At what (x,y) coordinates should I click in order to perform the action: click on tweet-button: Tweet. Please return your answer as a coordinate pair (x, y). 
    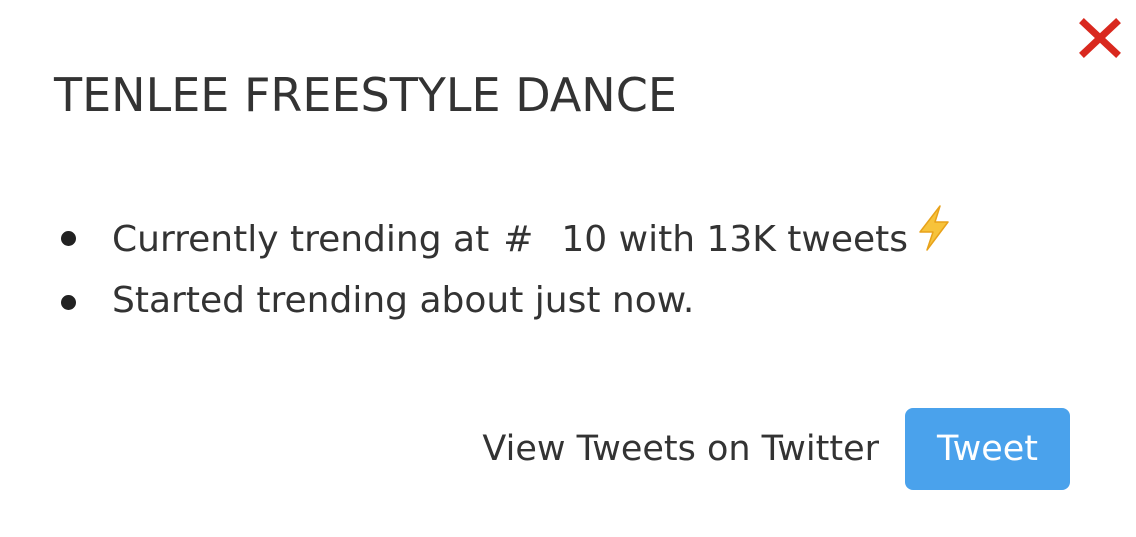
    Looking at the image, I should click on (987, 449).